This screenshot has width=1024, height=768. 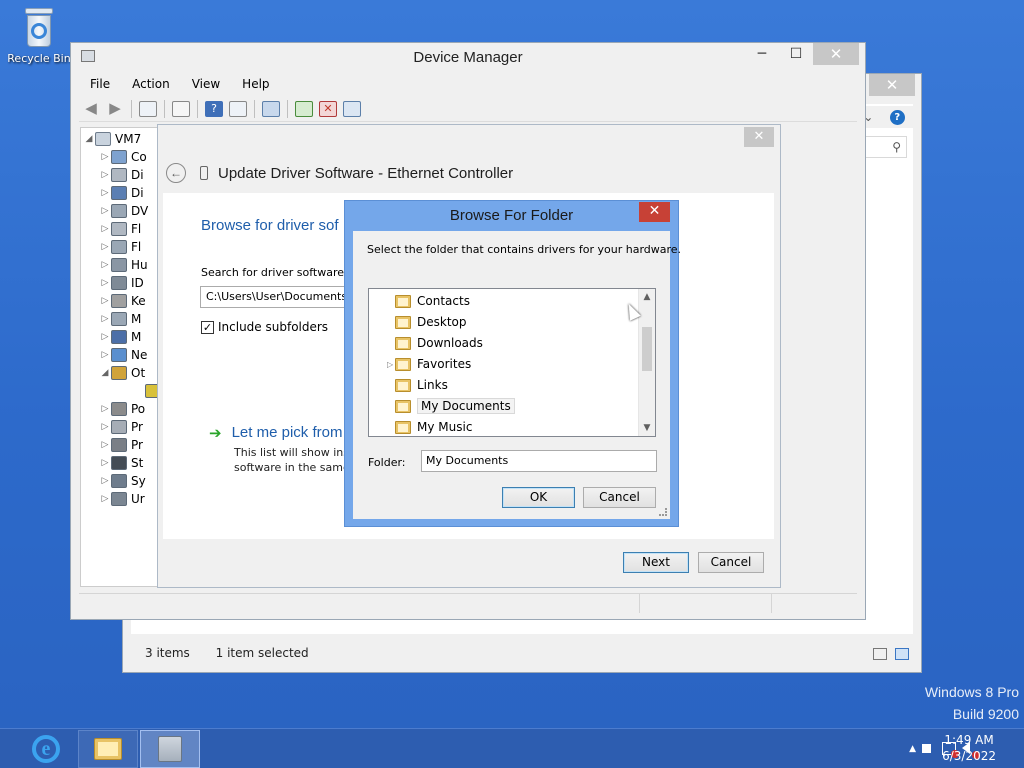 I want to click on internet-explorer-button: e, so click(x=46, y=749).